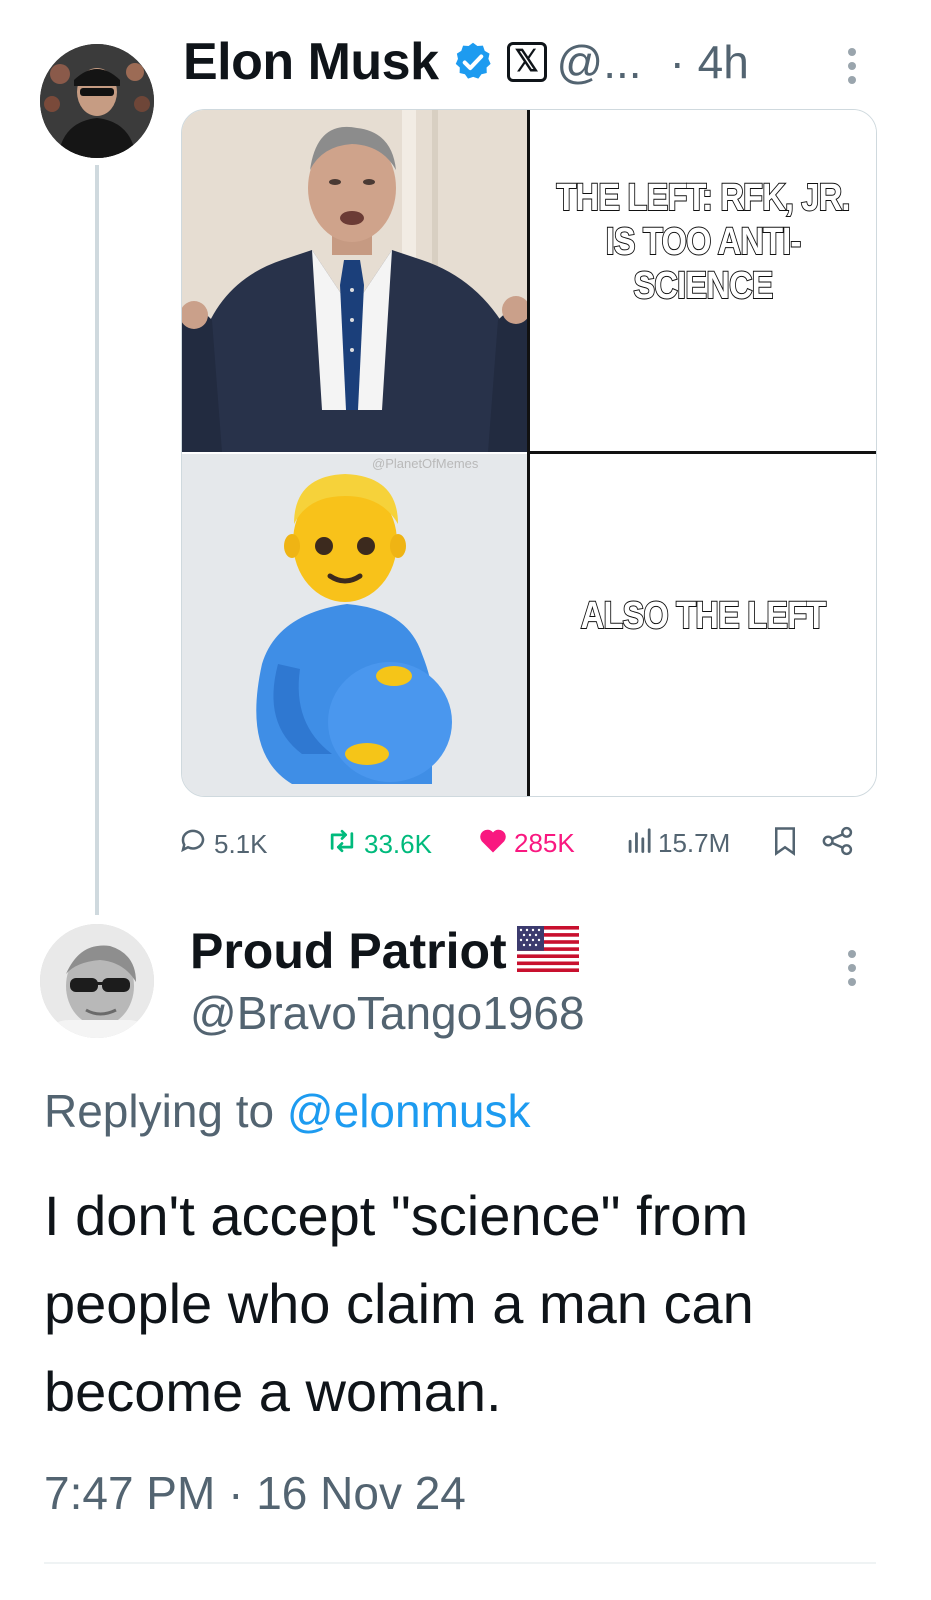 This screenshot has width=931, height=1600. What do you see at coordinates (788, 841) in the screenshot?
I see `bookmark-icon` at bounding box center [788, 841].